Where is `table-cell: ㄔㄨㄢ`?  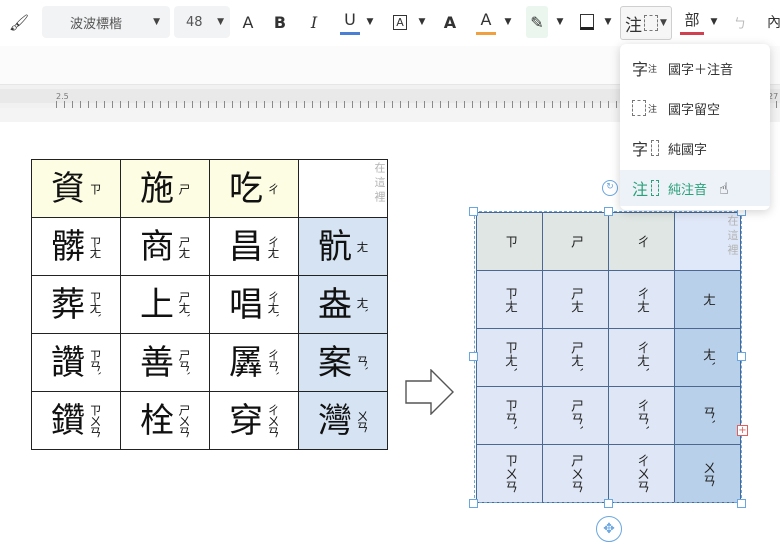
table-cell: ㄔㄨㄢ is located at coordinates (641, 473).